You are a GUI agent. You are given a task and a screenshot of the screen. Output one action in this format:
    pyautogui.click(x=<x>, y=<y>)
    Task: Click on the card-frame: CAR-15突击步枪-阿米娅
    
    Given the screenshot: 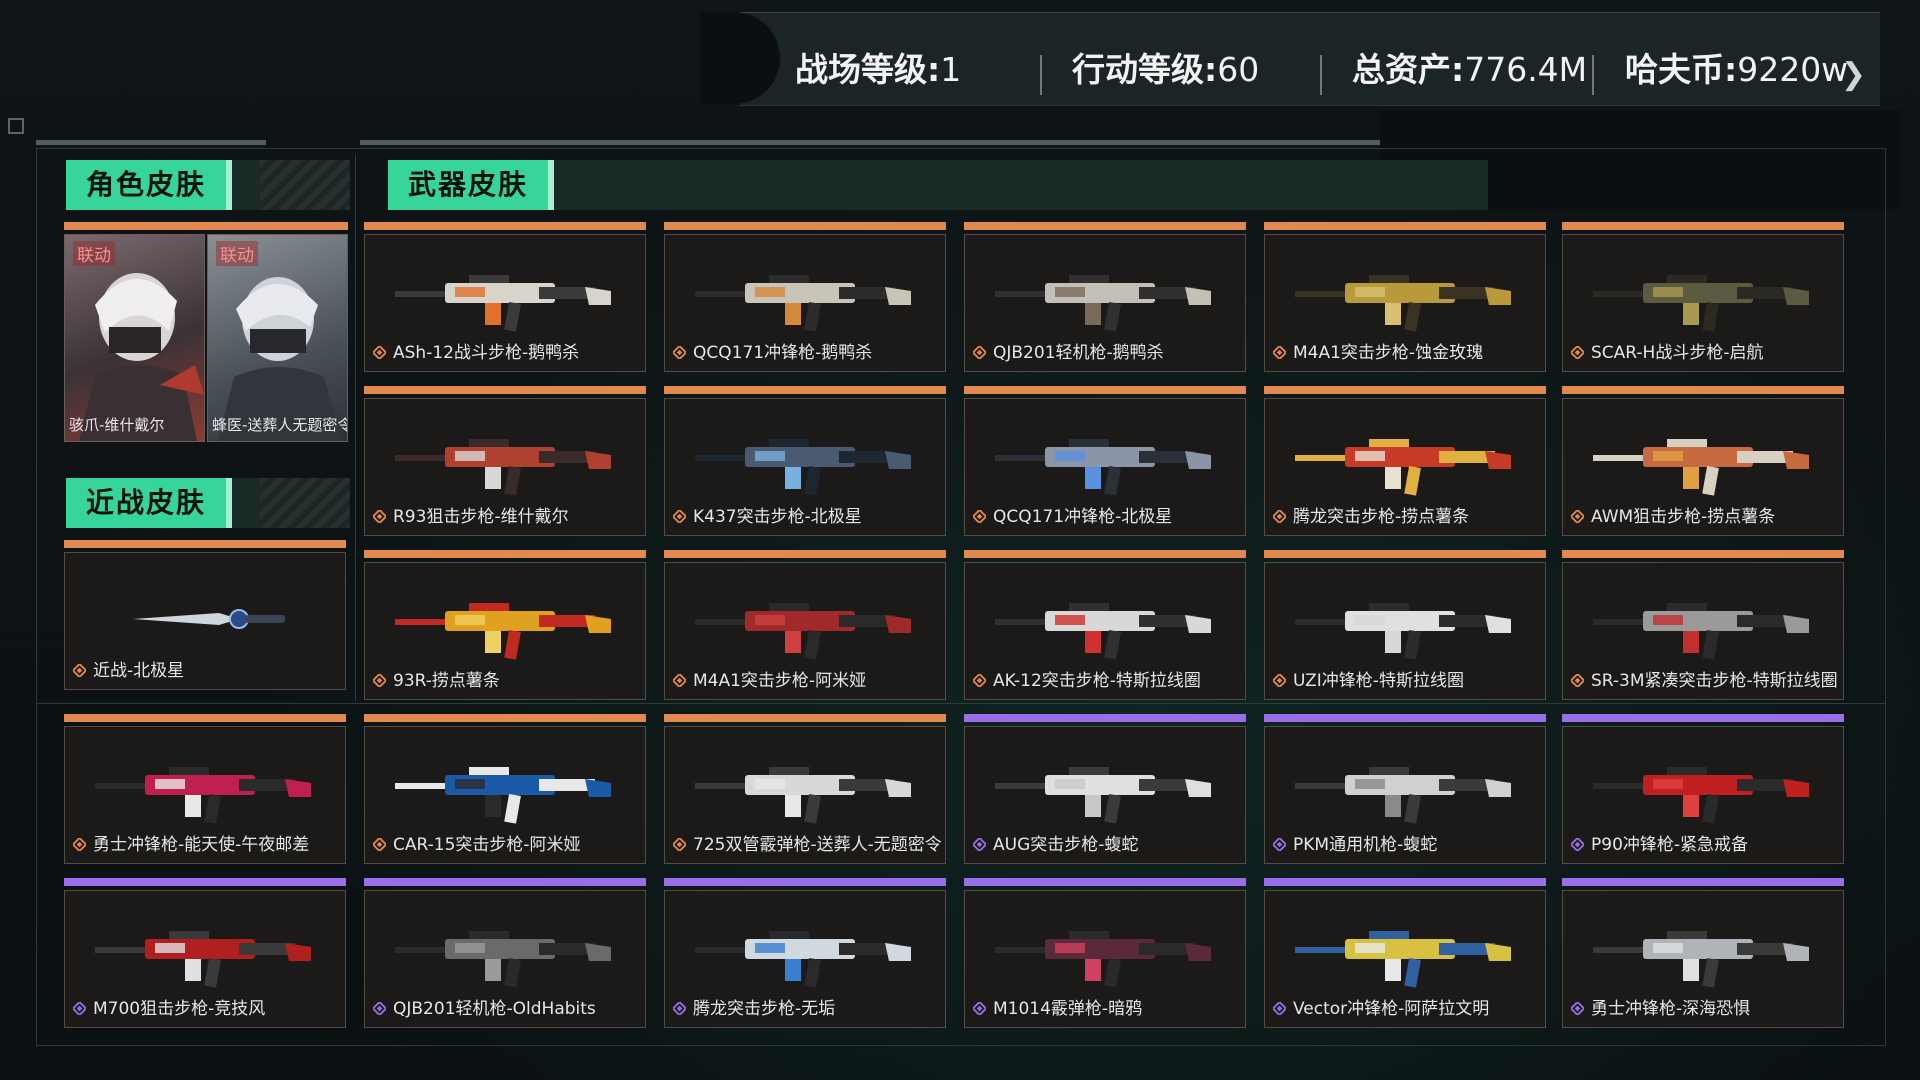 What is the action you would take?
    pyautogui.click(x=505, y=795)
    